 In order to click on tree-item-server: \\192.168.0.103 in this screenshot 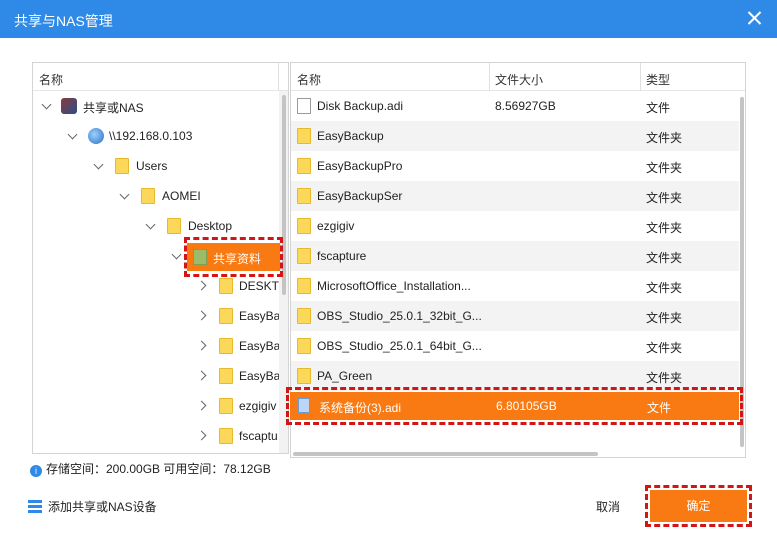, I will do `click(157, 136)`.